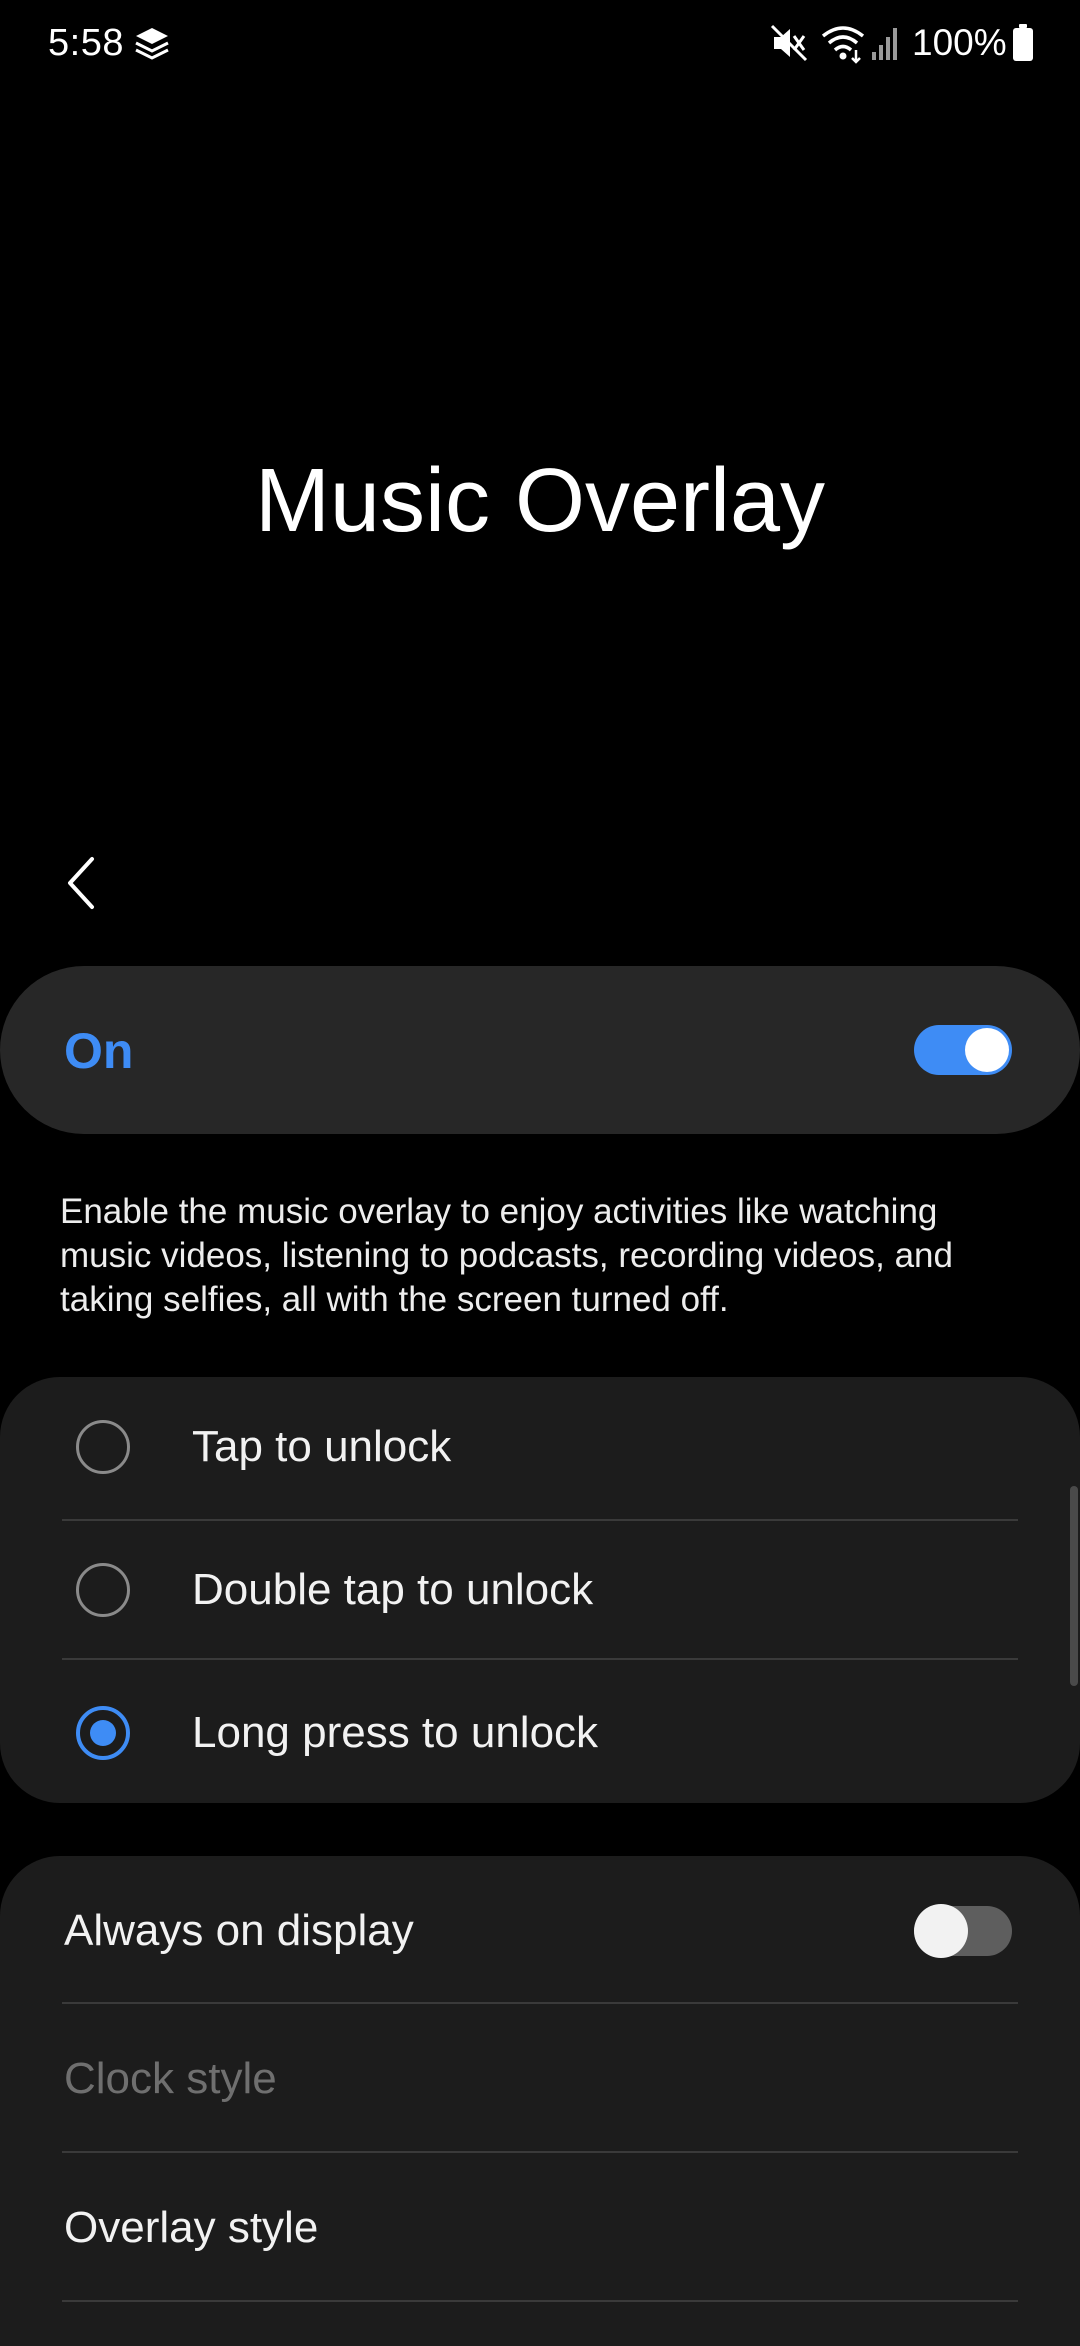 This screenshot has width=1080, height=2346. What do you see at coordinates (191, 2227) in the screenshot?
I see `overlay-style-label: Overlay style` at bounding box center [191, 2227].